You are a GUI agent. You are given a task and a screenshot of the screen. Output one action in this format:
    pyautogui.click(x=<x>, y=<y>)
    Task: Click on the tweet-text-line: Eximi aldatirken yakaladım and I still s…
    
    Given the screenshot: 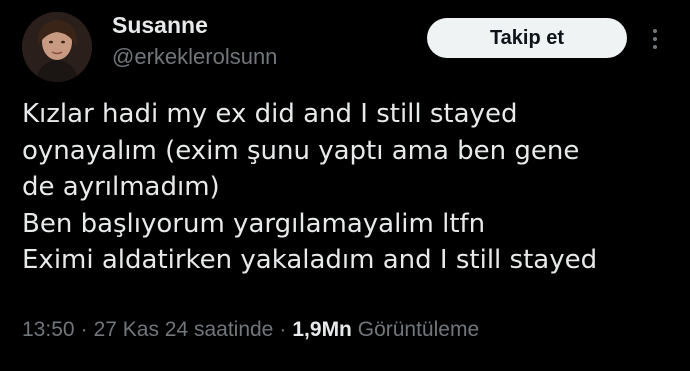 What is the action you would take?
    pyautogui.click(x=310, y=260)
    